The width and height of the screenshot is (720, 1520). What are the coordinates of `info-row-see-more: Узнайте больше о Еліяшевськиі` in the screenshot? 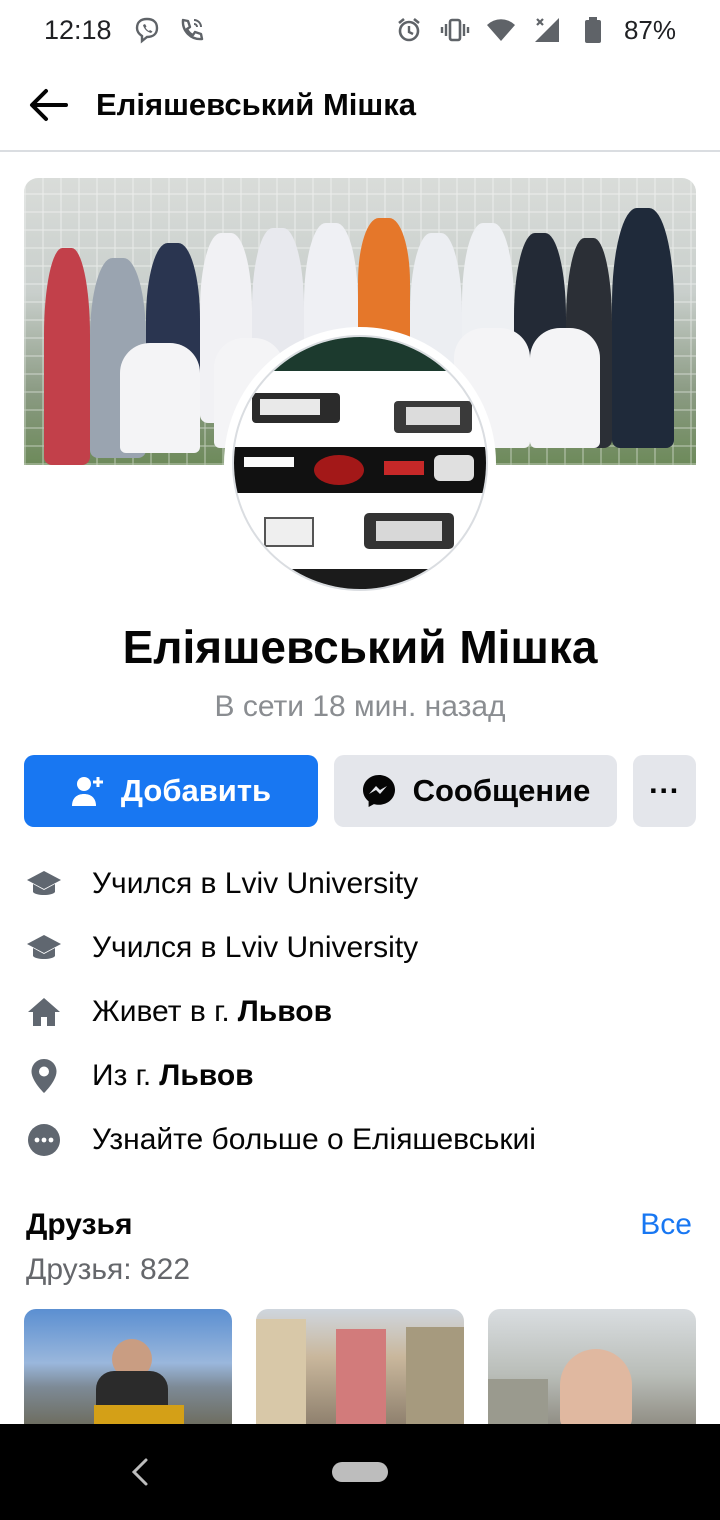 It's located at (360, 1140).